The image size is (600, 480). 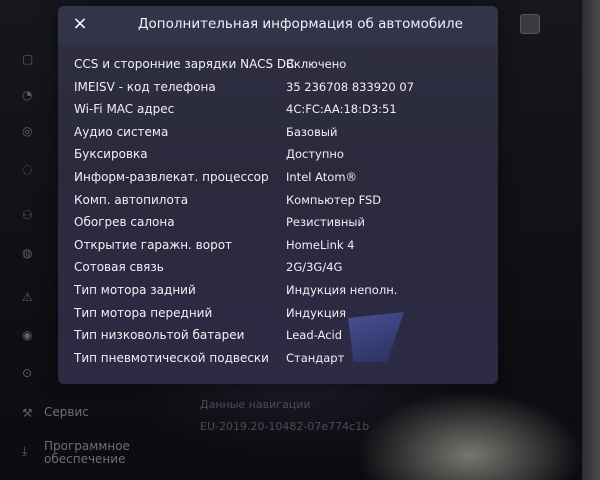 What do you see at coordinates (84, 459) in the screenshot?
I see `sidebar-item-software-line2: обеспечение` at bounding box center [84, 459].